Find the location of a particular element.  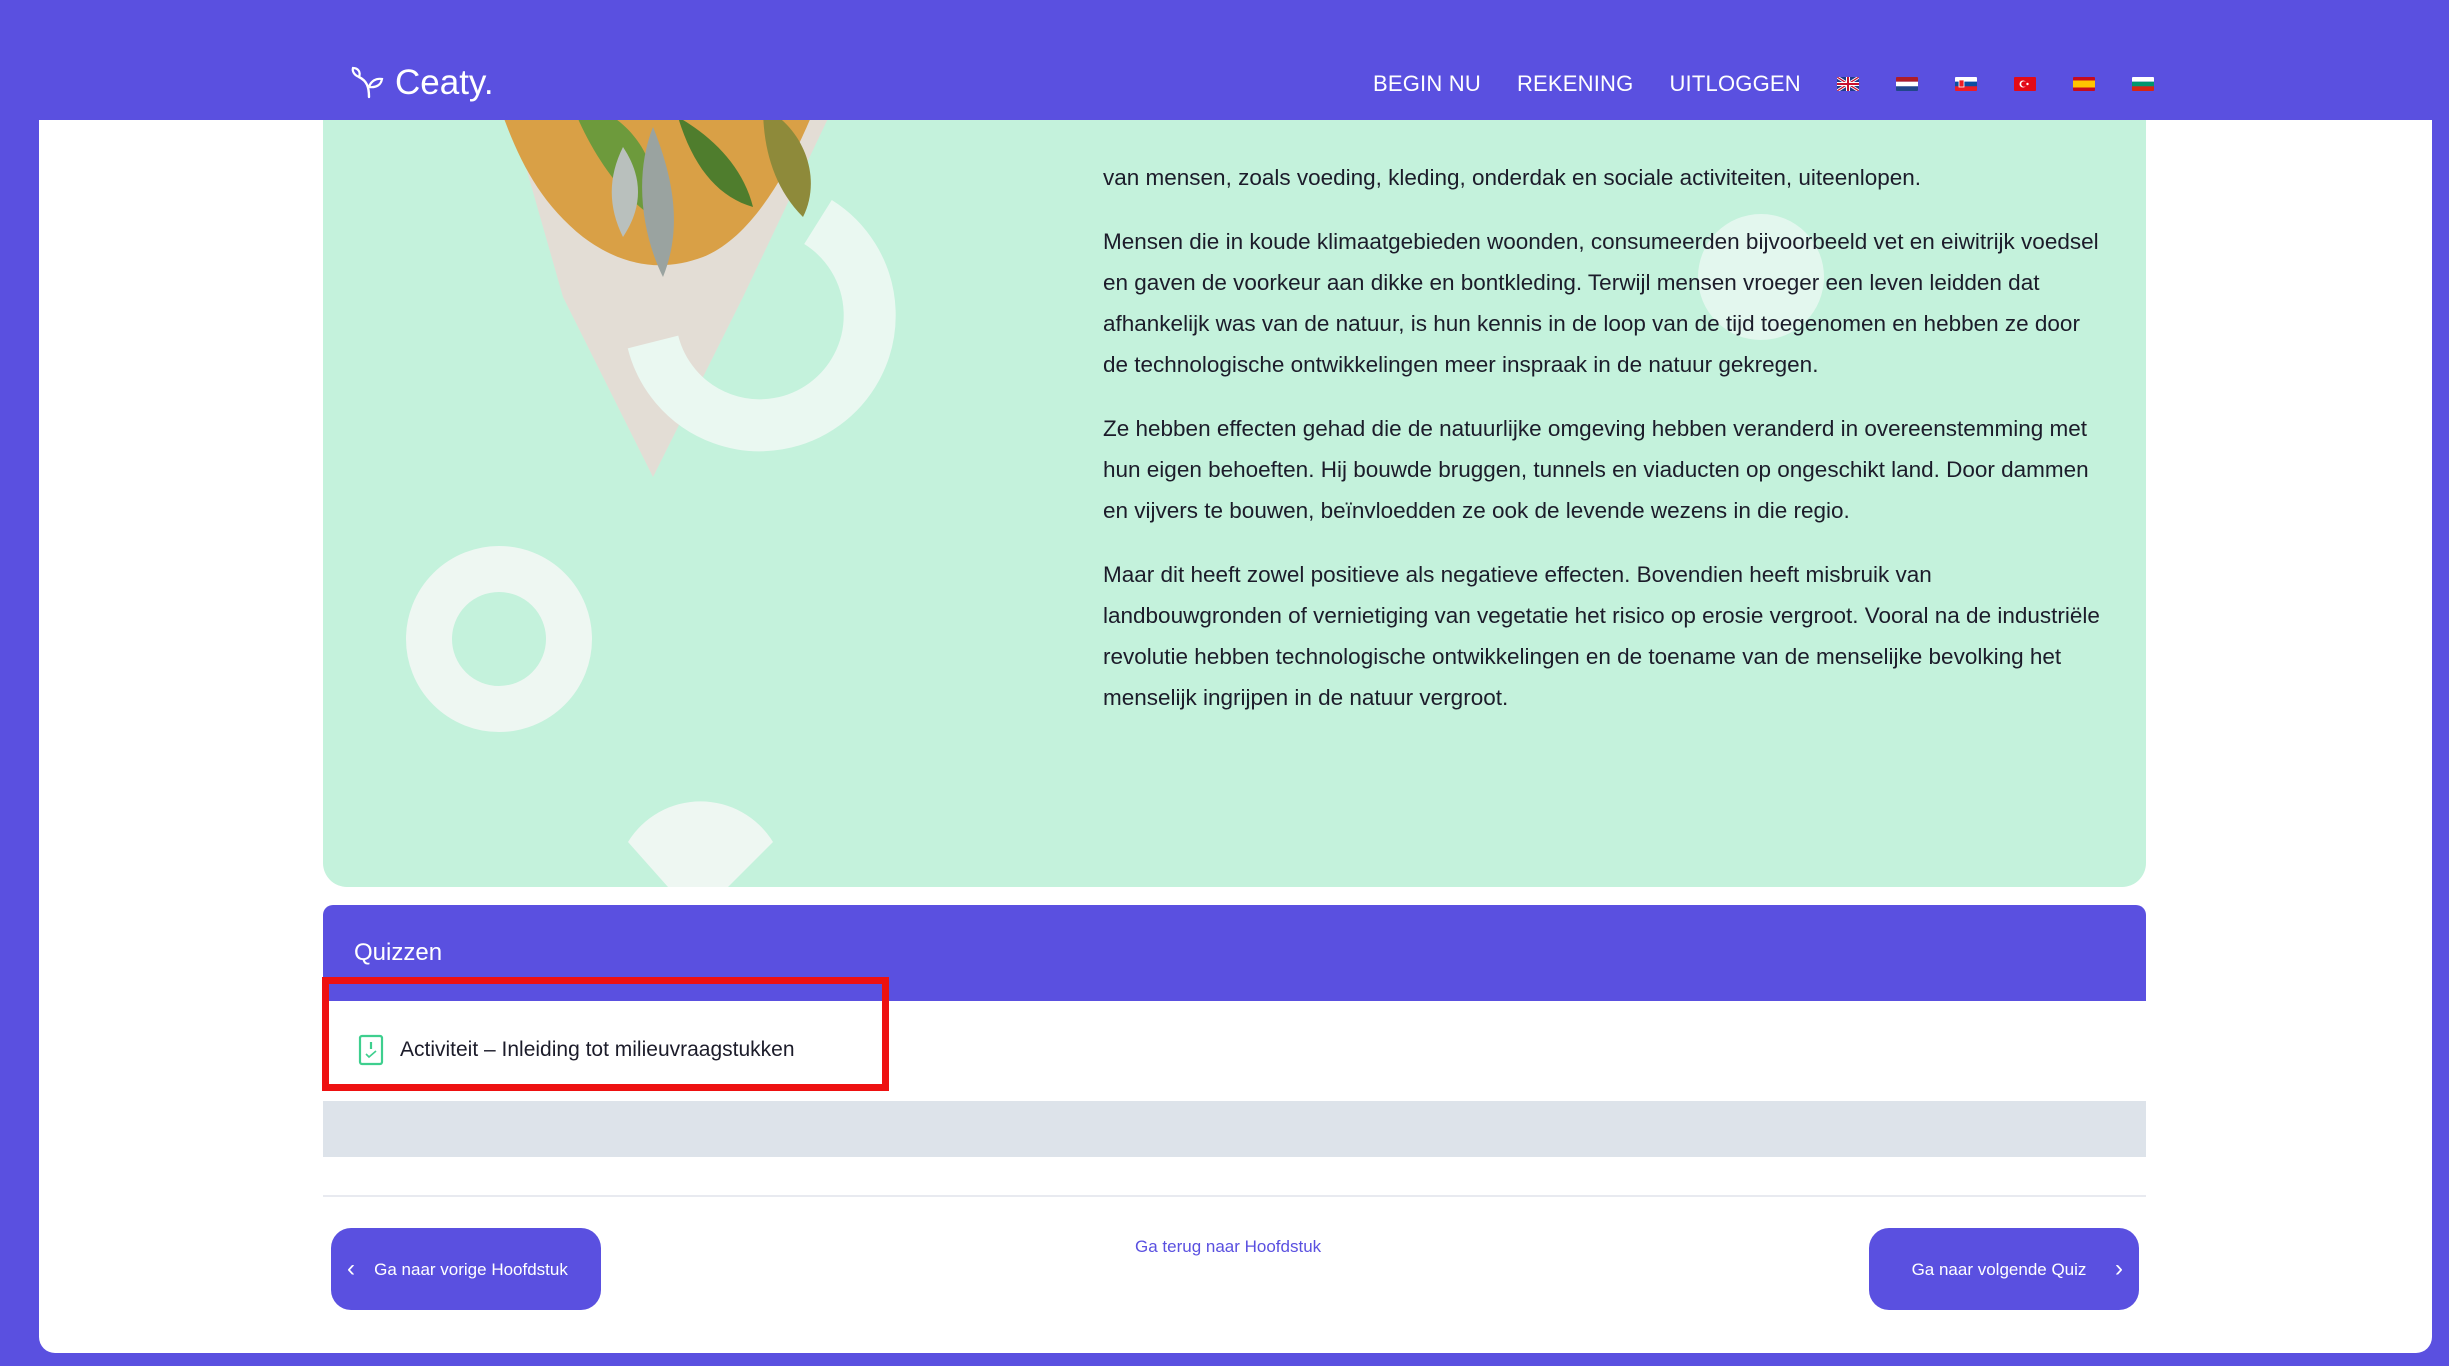

flag-english-icon is located at coordinates (1847, 84).